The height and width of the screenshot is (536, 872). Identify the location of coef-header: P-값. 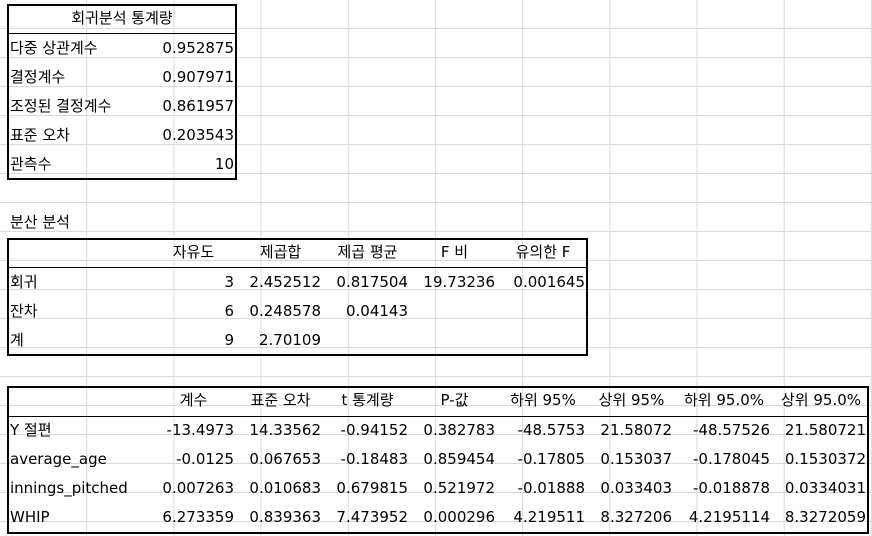
(454, 400).